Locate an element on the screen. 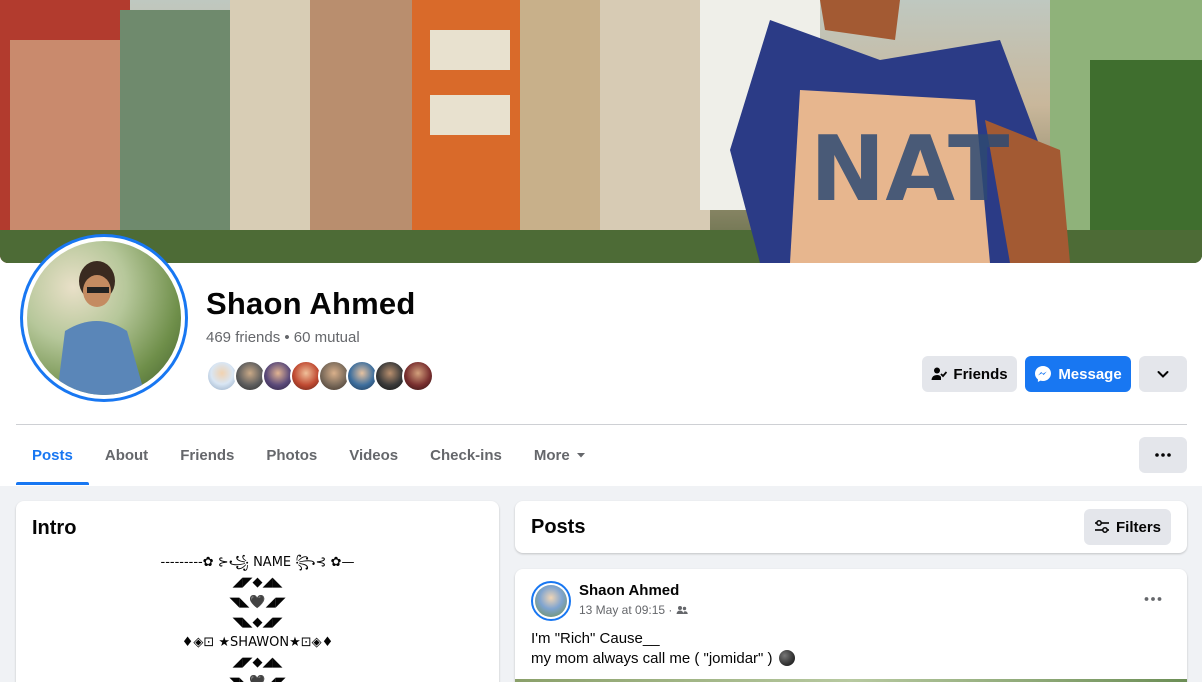 The height and width of the screenshot is (682, 1202). profile-name: Shaon Ahmed is located at coordinates (311, 303).